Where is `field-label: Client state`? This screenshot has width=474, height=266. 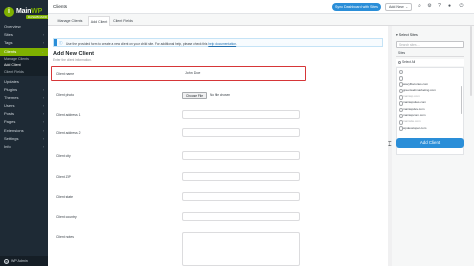 field-label: Client state is located at coordinates (64, 197).